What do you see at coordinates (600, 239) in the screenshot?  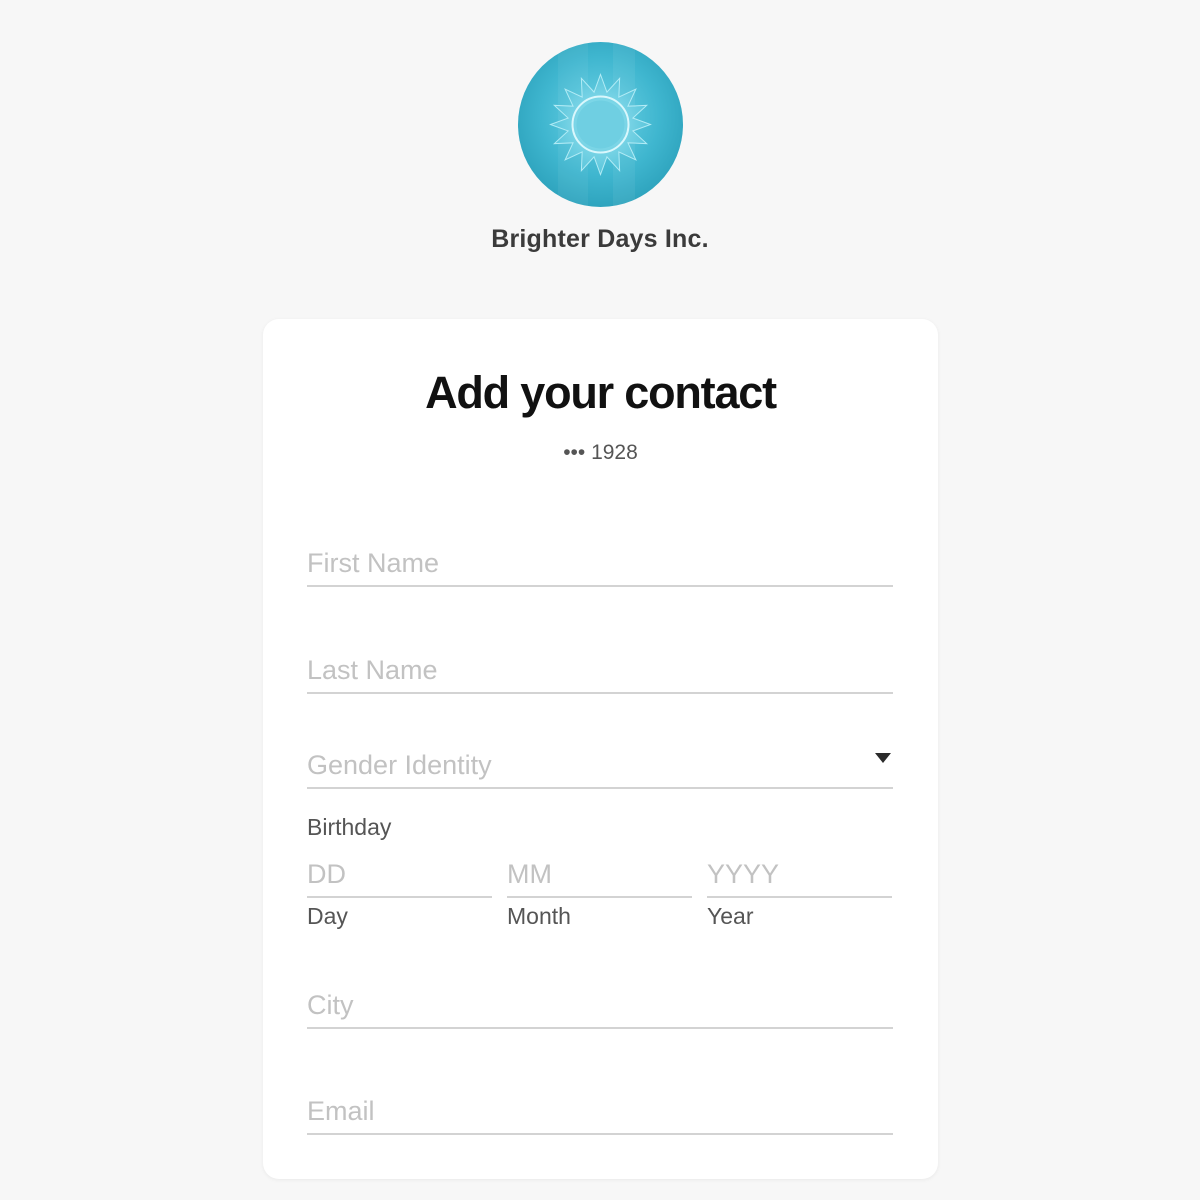 I see `company-name: Brighter Days Inc.` at bounding box center [600, 239].